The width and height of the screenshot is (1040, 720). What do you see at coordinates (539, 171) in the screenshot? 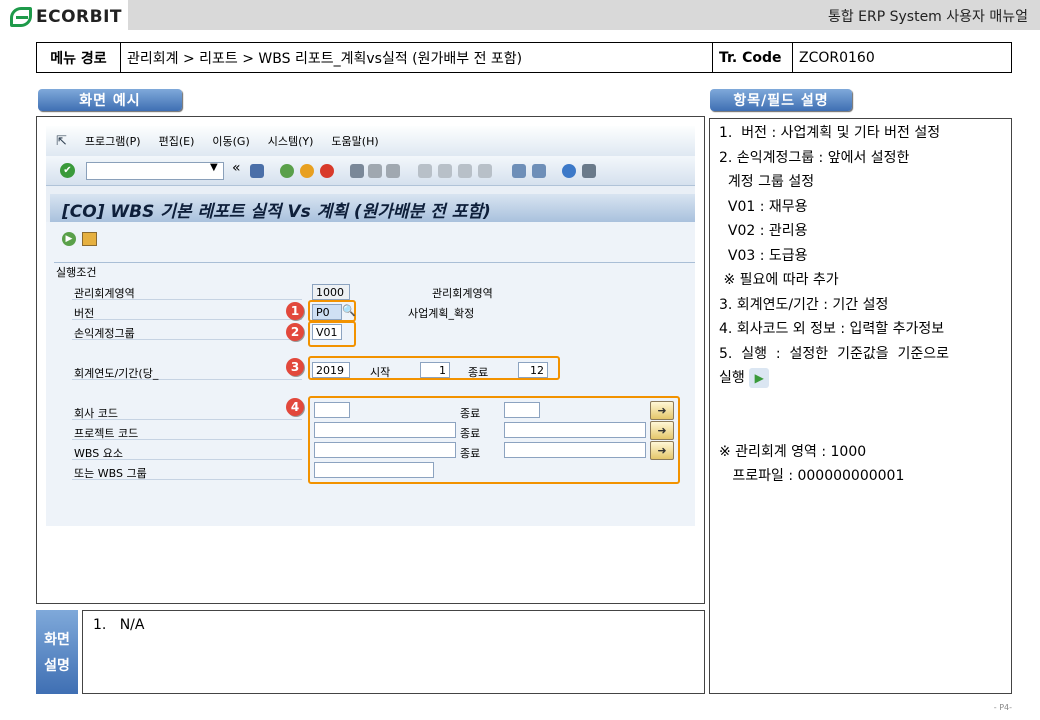
I see `shortcut-icon` at bounding box center [539, 171].